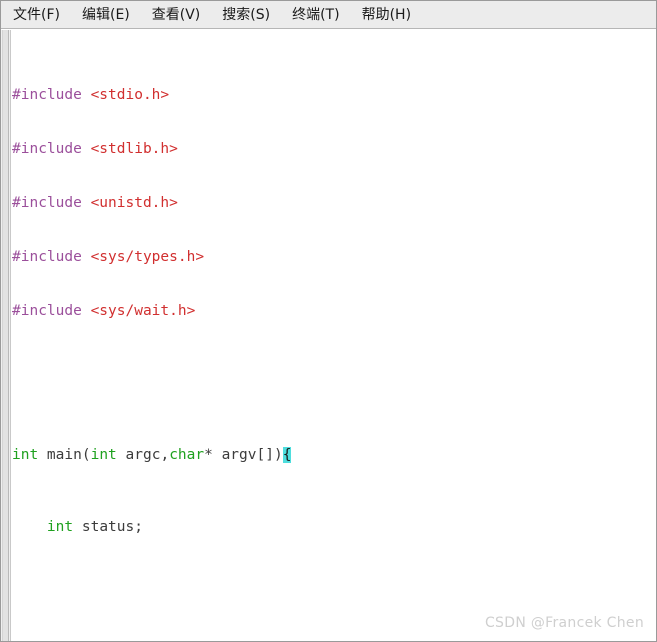 The height and width of the screenshot is (642, 657). What do you see at coordinates (334, 257) in the screenshot?
I see `code-line: #include <sys/types.h>` at bounding box center [334, 257].